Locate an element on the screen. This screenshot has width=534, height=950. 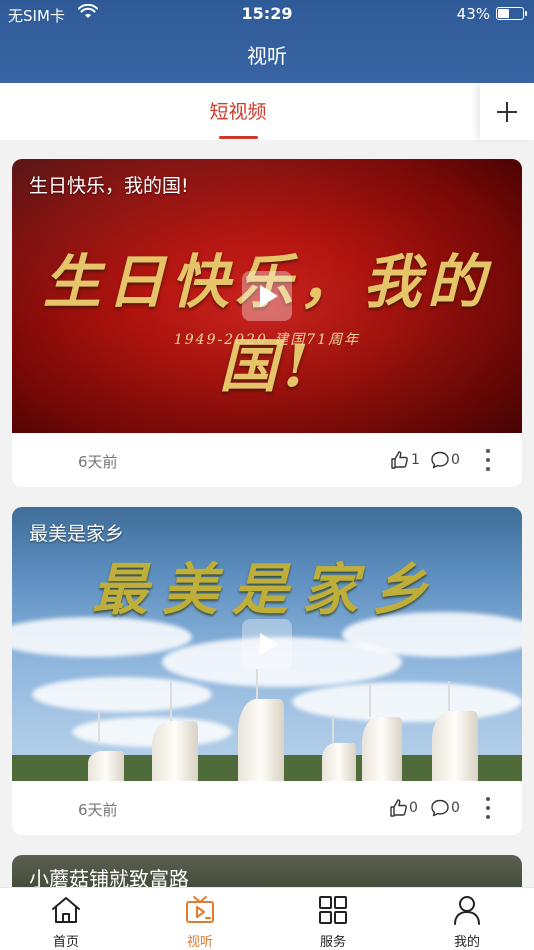
status-bar: 无SIM卡 15:29 43% is located at coordinates (267, 14).